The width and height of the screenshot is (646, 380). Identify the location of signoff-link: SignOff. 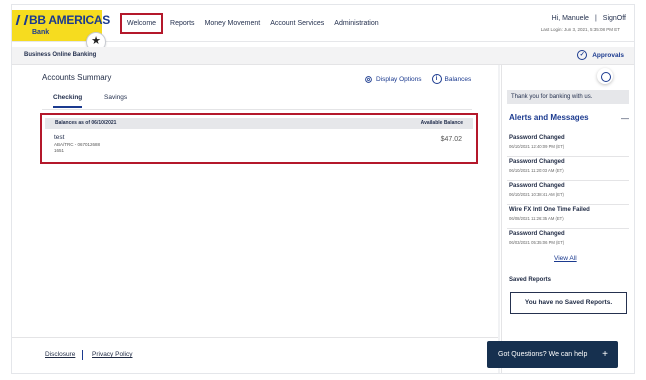
(614, 18).